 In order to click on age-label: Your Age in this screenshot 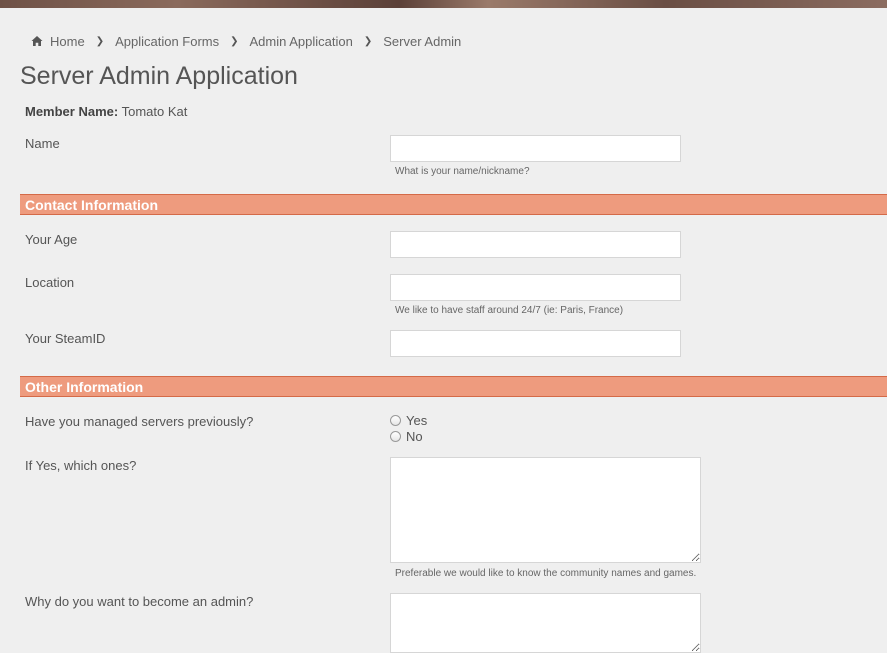, I will do `click(51, 239)`.